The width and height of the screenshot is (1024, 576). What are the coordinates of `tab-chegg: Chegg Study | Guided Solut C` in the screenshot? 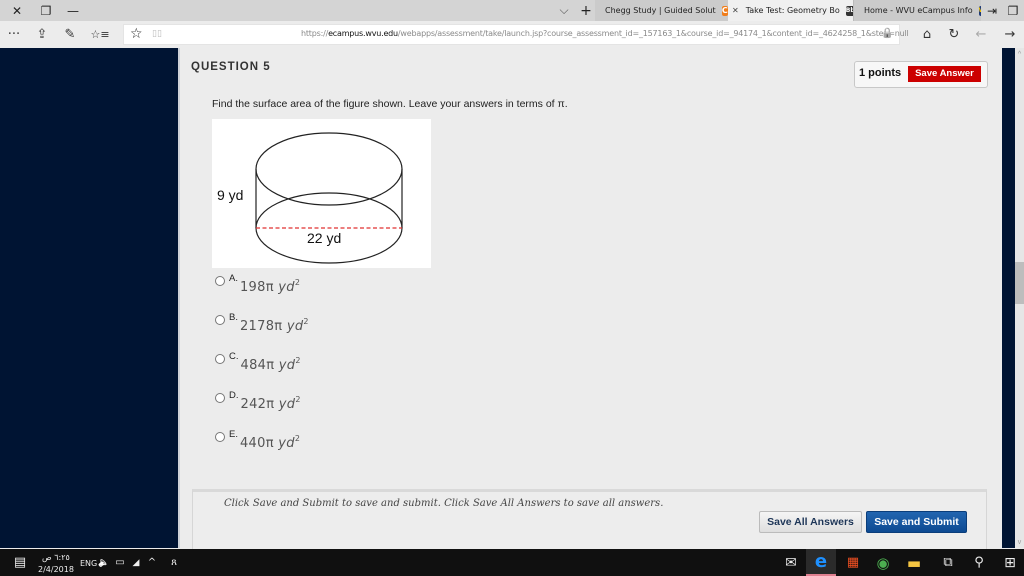 It's located at (661, 10).